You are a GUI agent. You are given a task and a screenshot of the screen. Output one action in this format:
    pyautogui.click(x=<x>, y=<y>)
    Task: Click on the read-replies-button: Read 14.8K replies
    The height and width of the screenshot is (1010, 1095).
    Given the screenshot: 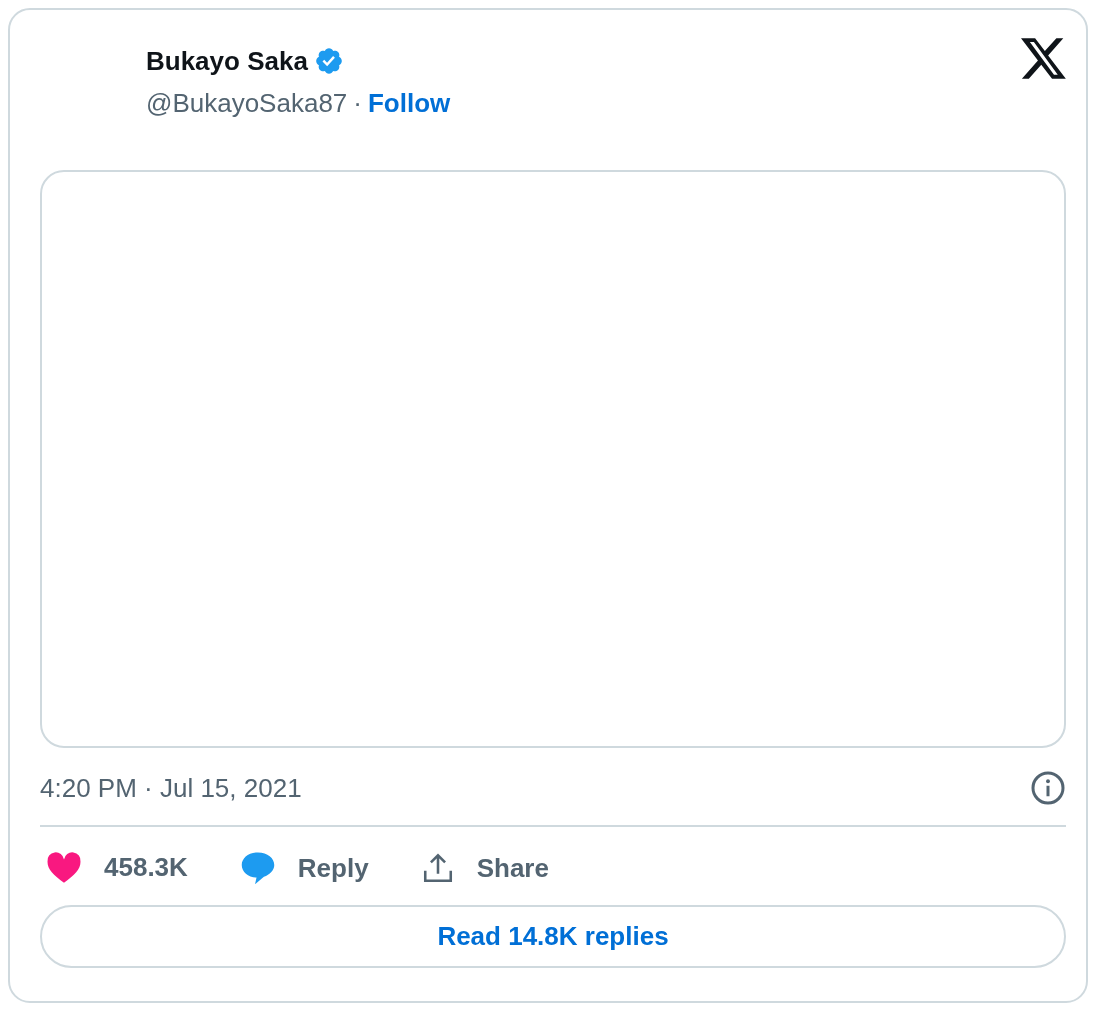 What is the action you would take?
    pyautogui.click(x=553, y=936)
    